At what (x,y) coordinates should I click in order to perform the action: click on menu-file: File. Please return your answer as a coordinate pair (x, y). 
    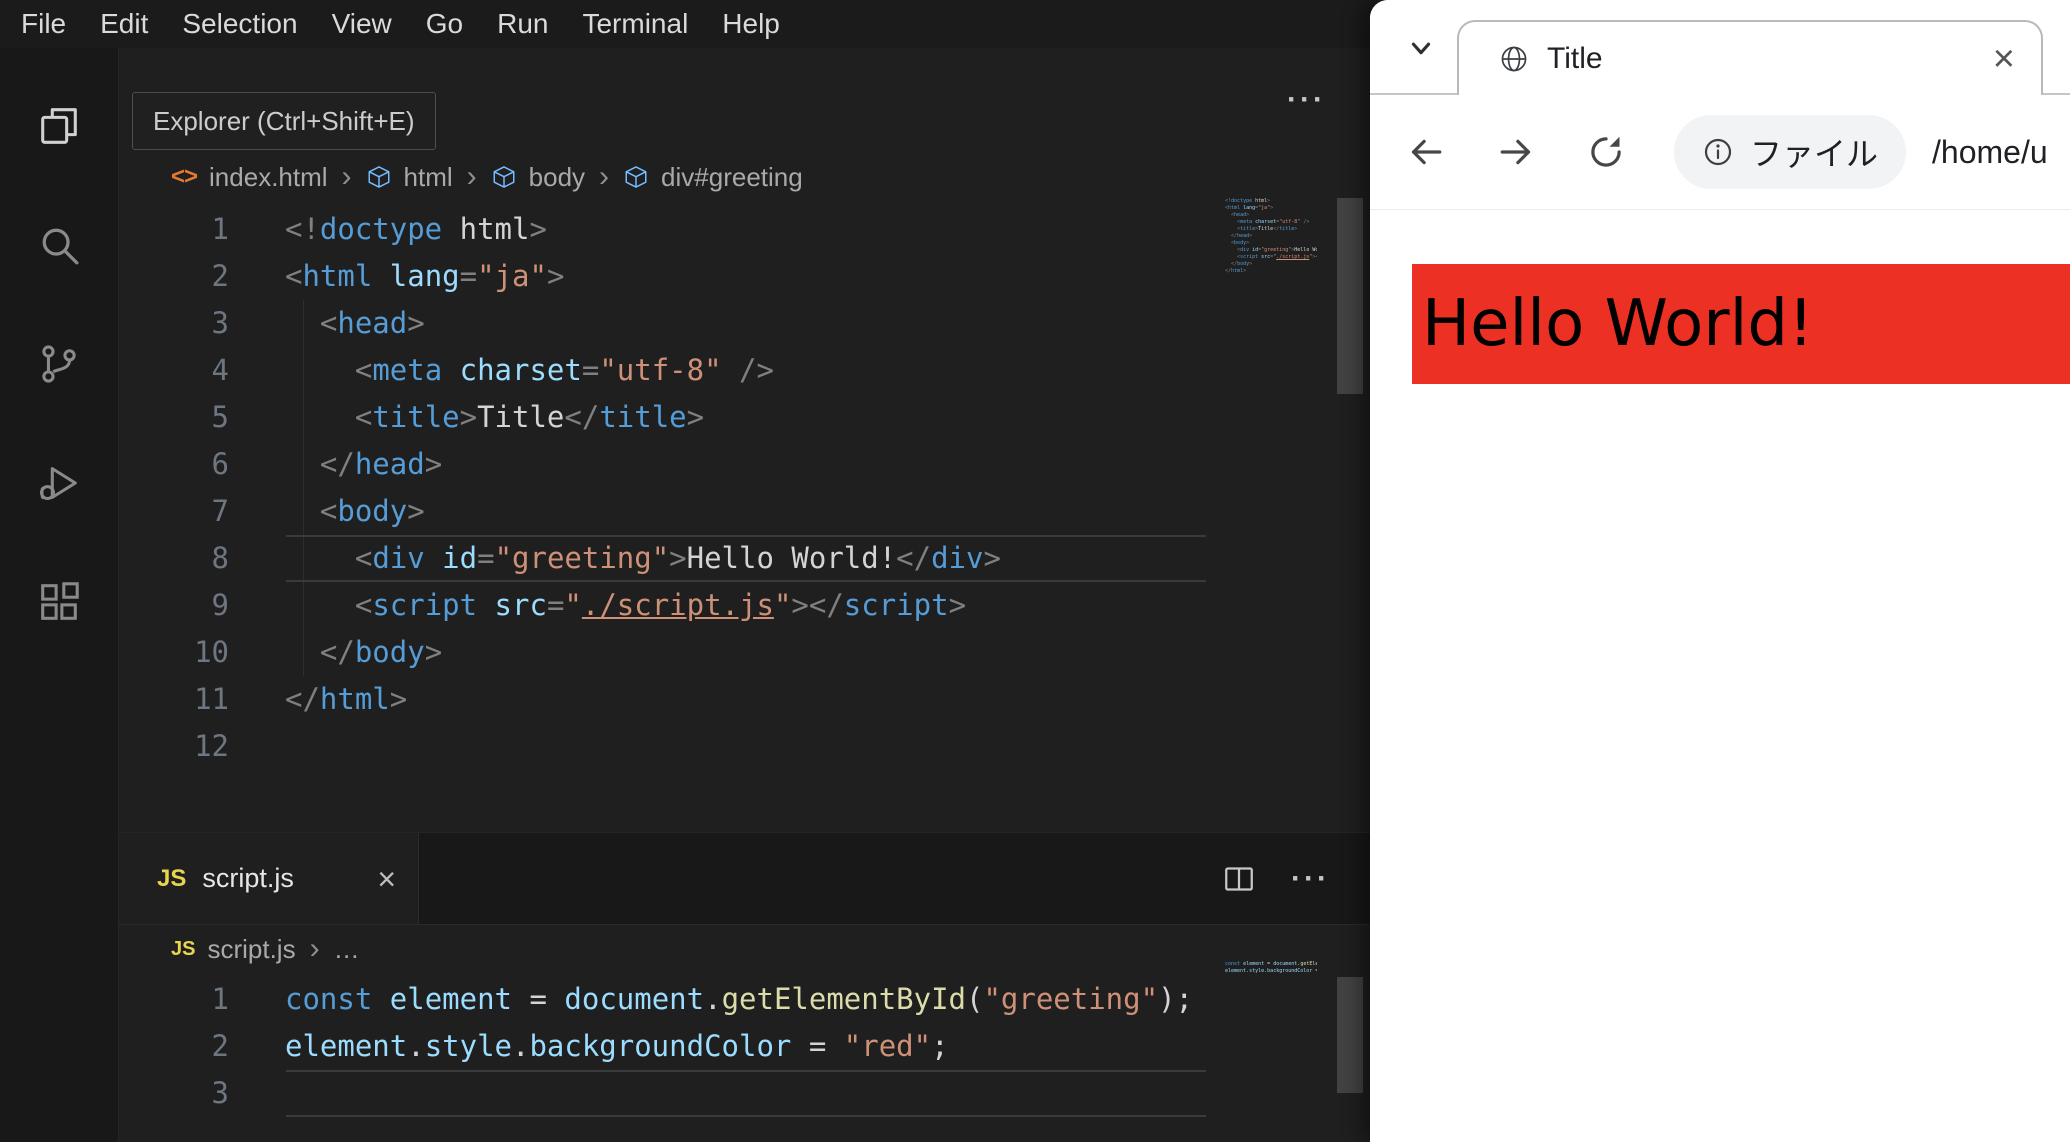
    Looking at the image, I should click on (43, 24).